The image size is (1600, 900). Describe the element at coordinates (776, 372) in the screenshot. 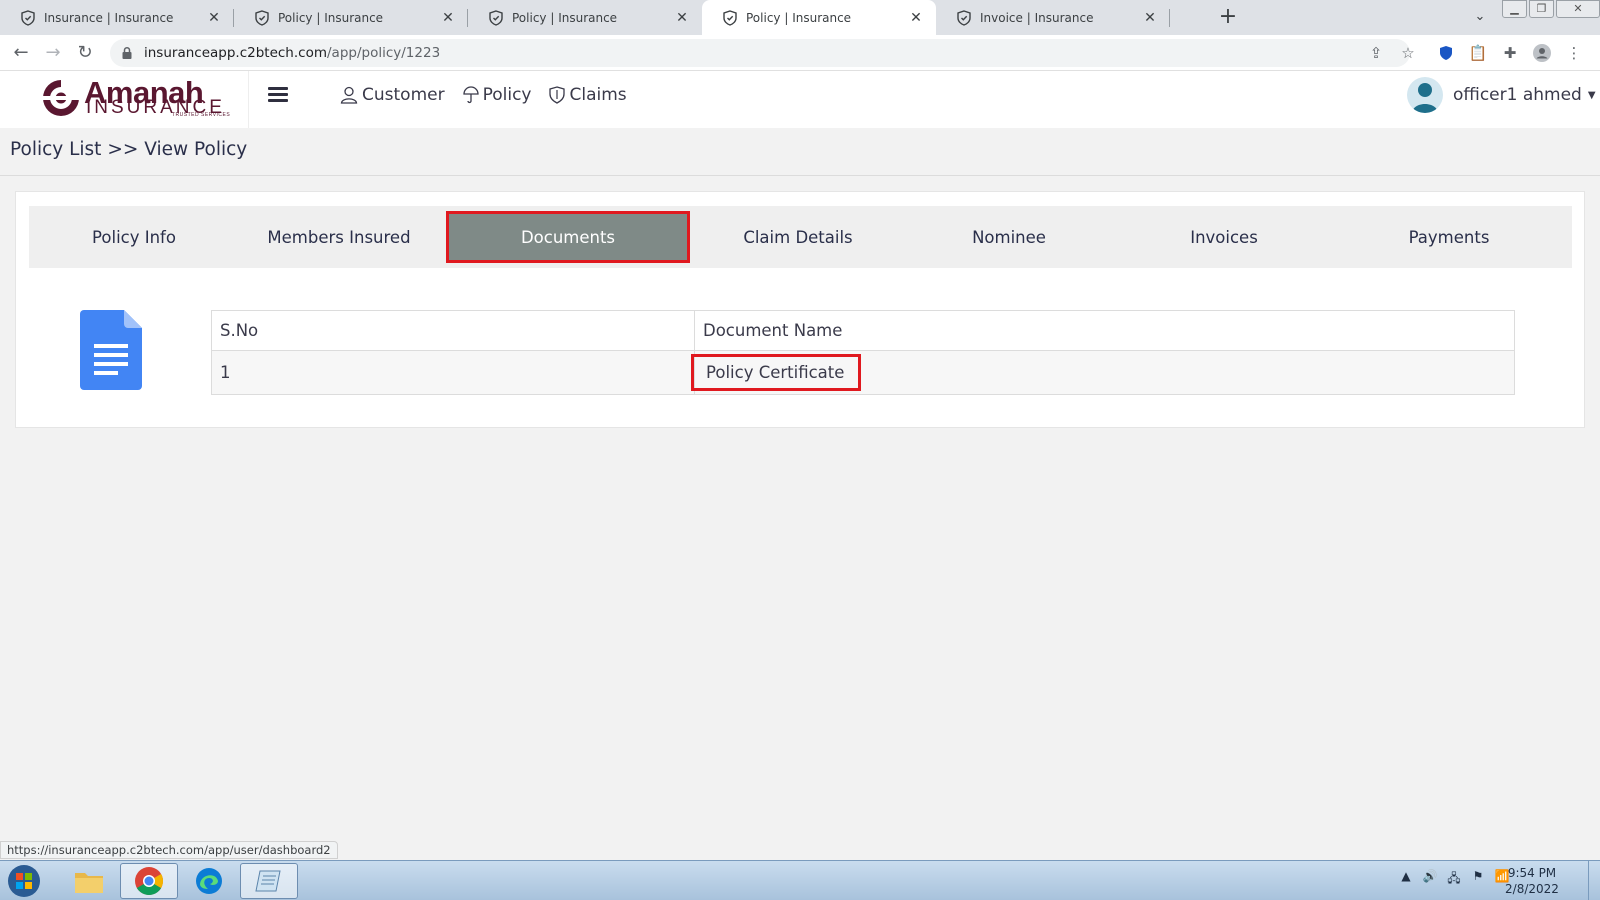

I see `policy-certificate-link: Policy Certificate` at that location.